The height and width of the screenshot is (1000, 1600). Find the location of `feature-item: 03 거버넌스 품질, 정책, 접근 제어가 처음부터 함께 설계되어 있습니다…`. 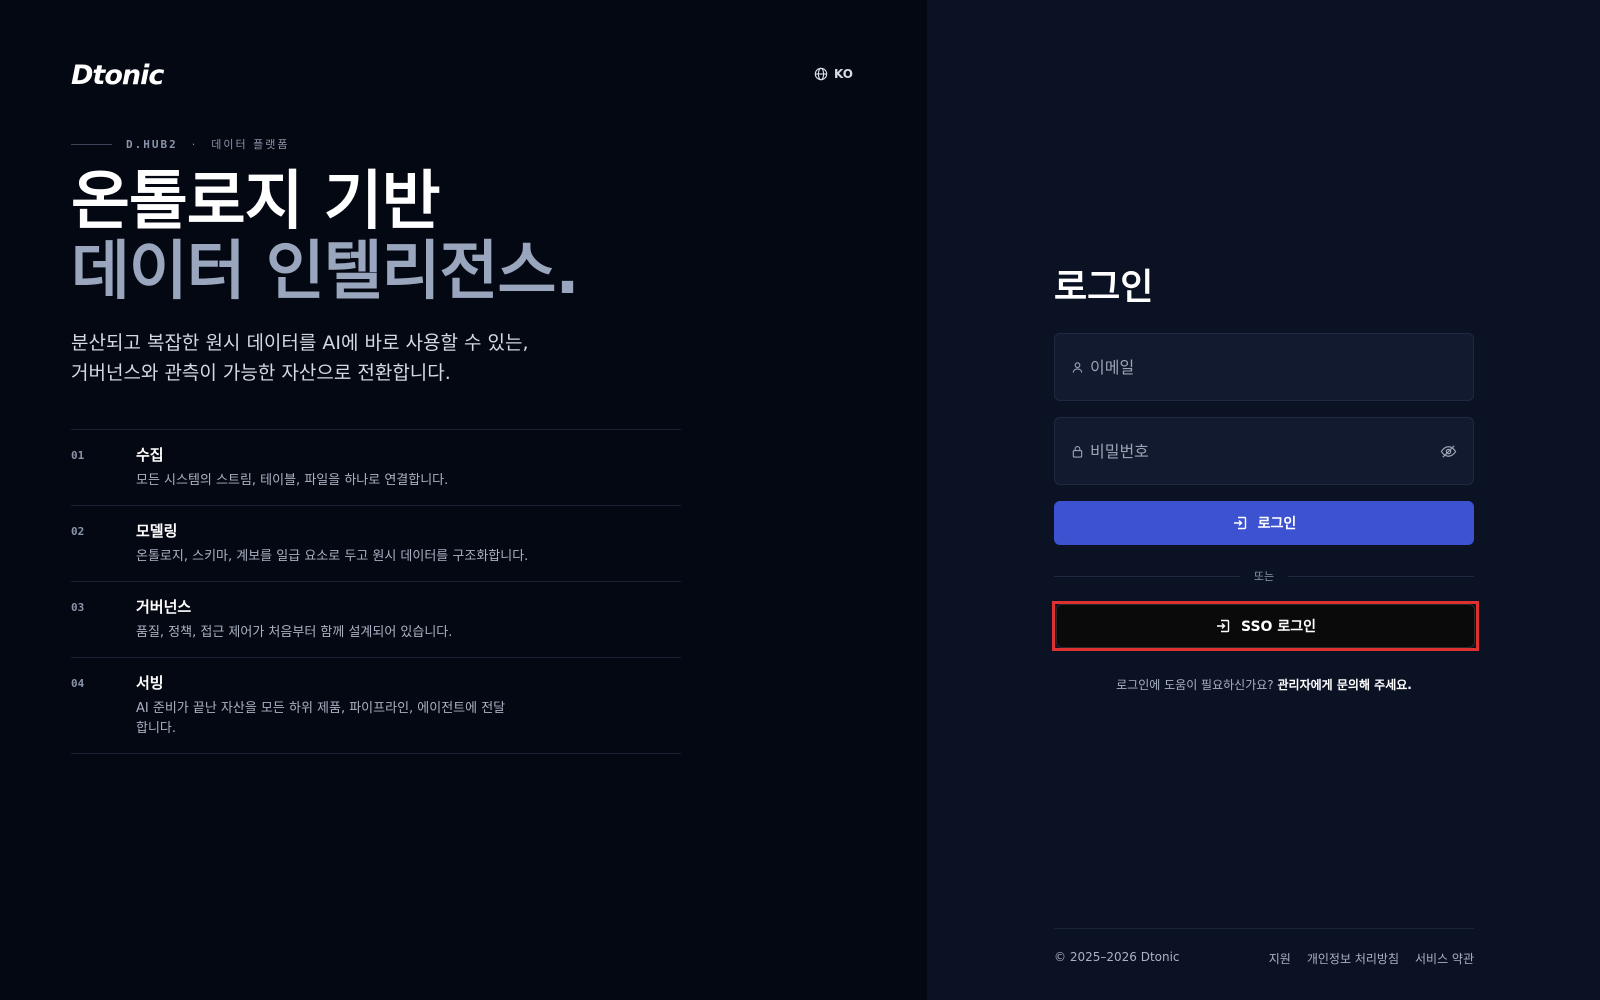

feature-item: 03 거버넌스 품질, 정책, 접근 제어가 처음부터 함께 설계되어 있습니다… is located at coordinates (376, 620).